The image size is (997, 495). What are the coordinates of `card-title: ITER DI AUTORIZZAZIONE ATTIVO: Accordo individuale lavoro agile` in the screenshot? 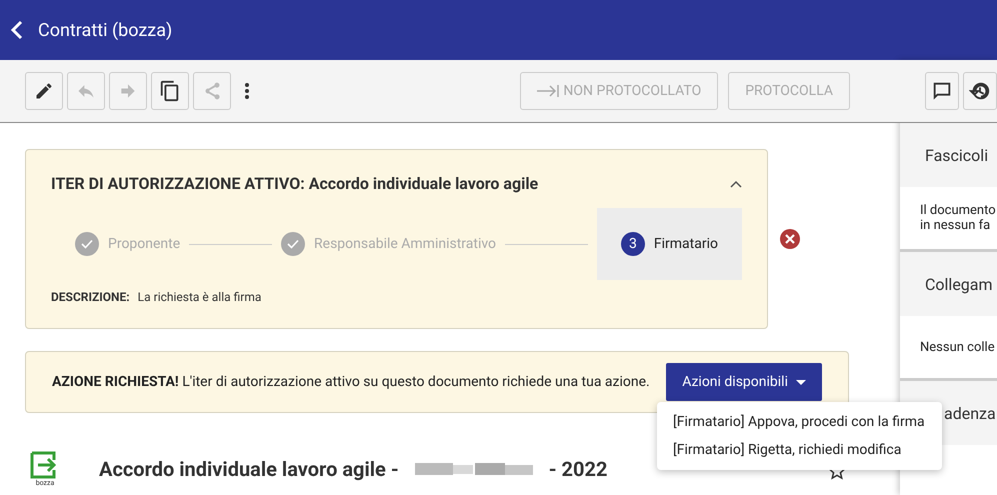 It's located at (294, 183).